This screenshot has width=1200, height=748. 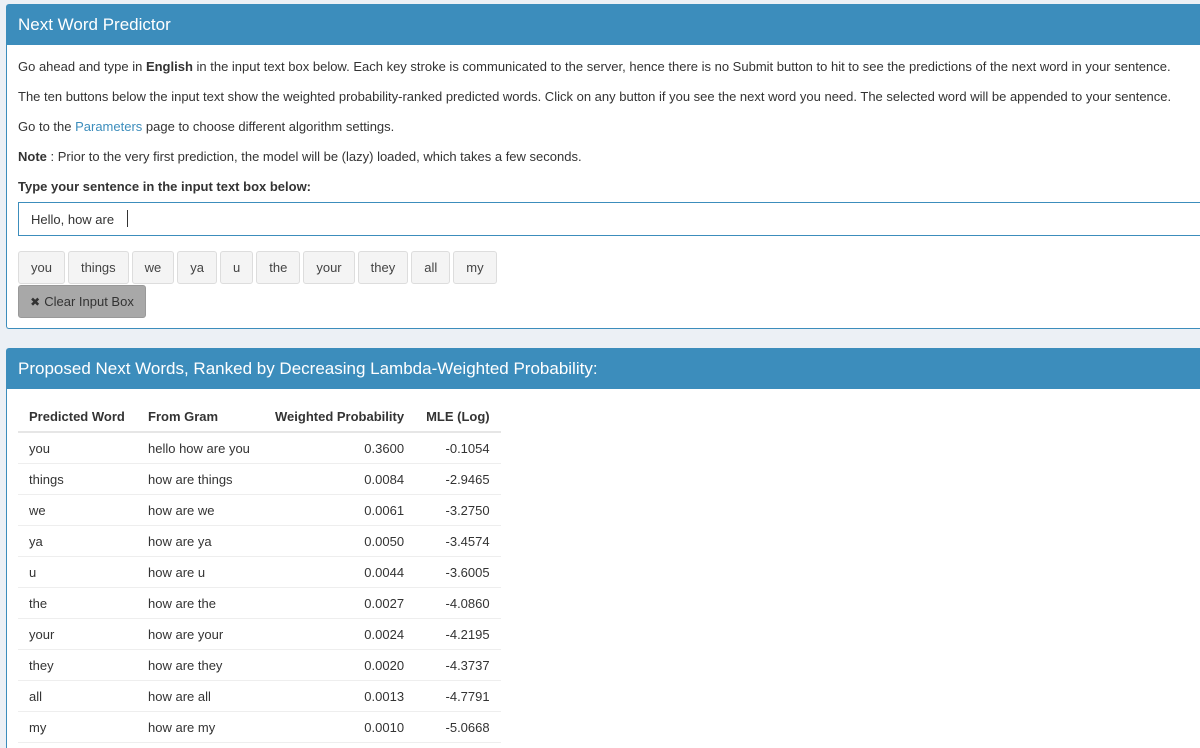 I want to click on sentence-input, so click(x=609, y=219).